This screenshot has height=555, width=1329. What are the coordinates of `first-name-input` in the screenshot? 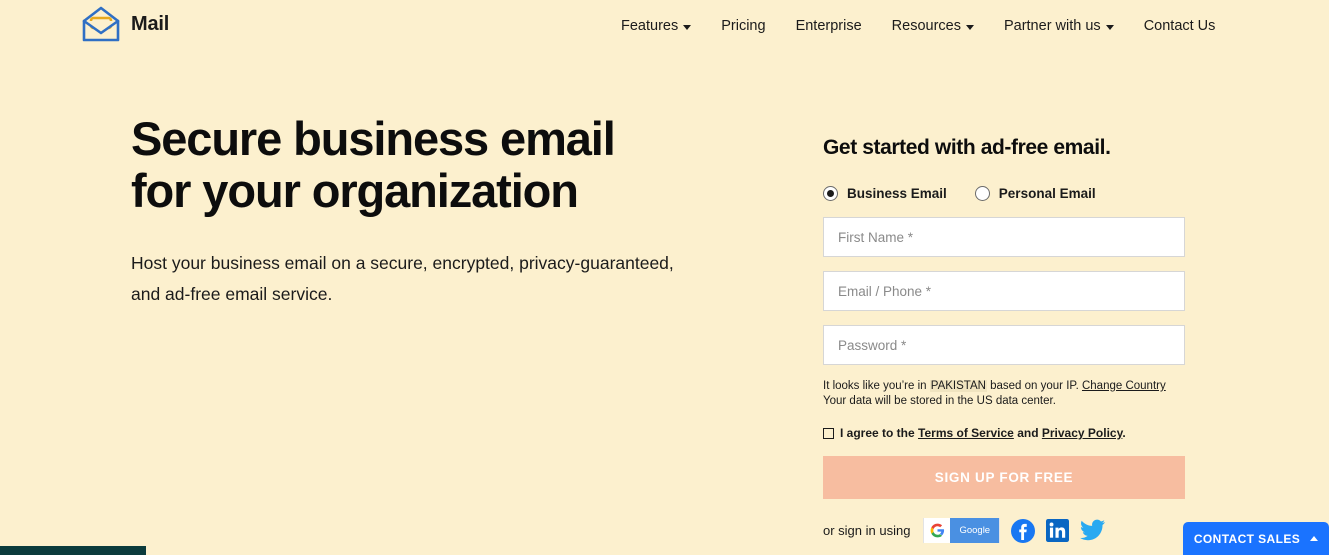 It's located at (1004, 237).